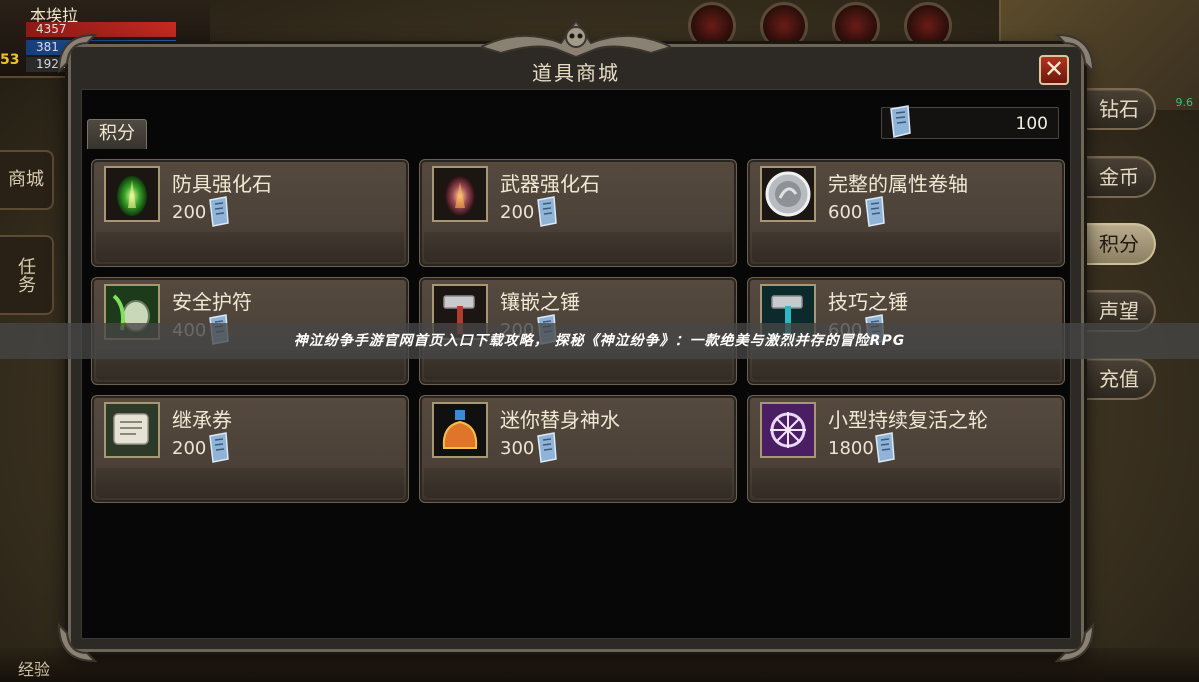  What do you see at coordinates (970, 122) in the screenshot?
I see `points-balance: 100` at bounding box center [970, 122].